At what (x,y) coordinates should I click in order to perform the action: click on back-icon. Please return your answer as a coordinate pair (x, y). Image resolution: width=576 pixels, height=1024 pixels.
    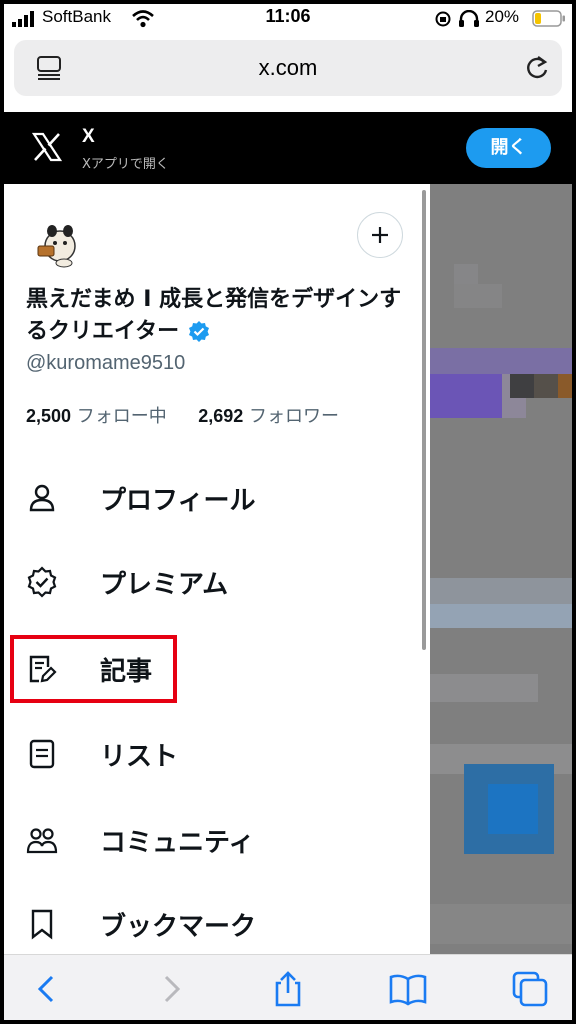
    Looking at the image, I should click on (48, 989).